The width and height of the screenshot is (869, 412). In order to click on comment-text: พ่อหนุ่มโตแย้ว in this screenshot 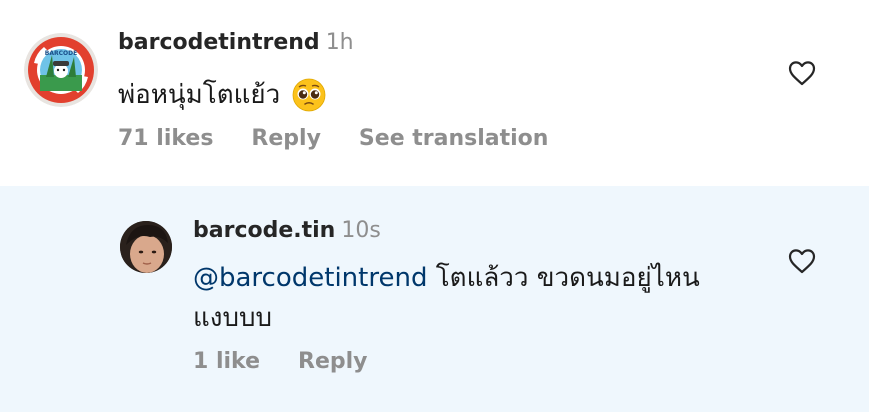, I will do `click(222, 94)`.